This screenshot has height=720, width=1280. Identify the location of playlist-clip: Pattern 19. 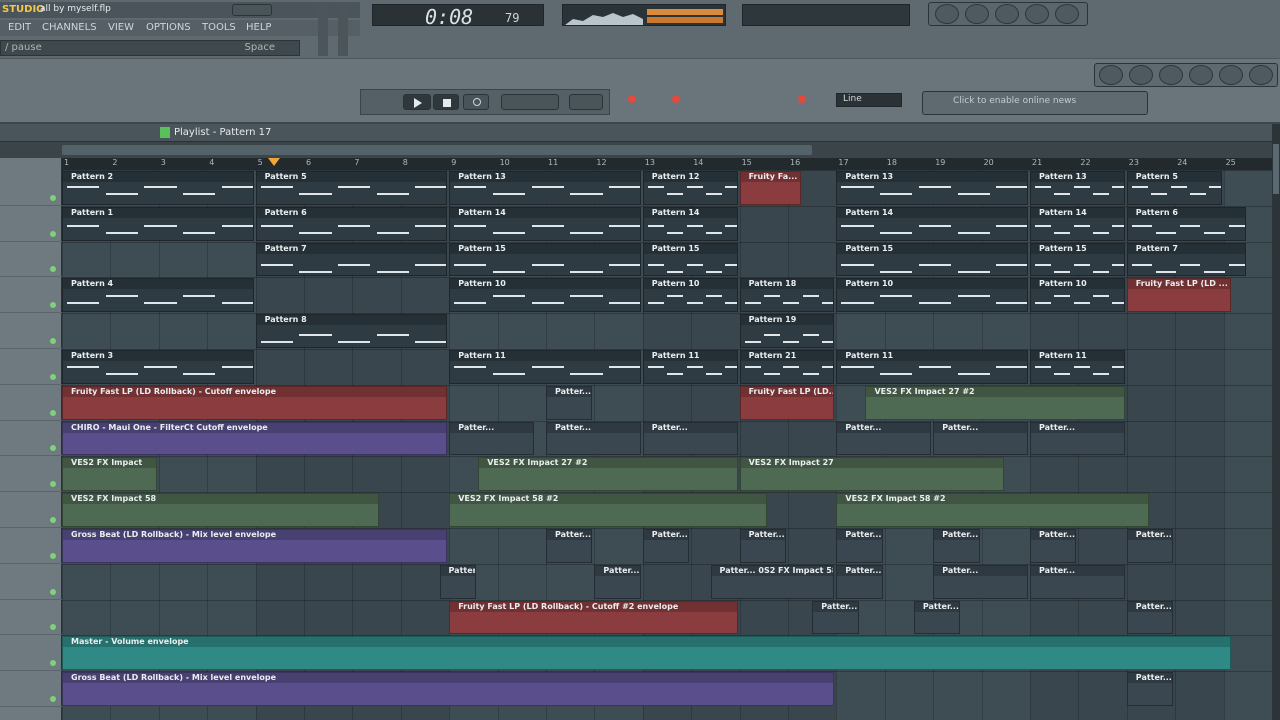
(787, 331).